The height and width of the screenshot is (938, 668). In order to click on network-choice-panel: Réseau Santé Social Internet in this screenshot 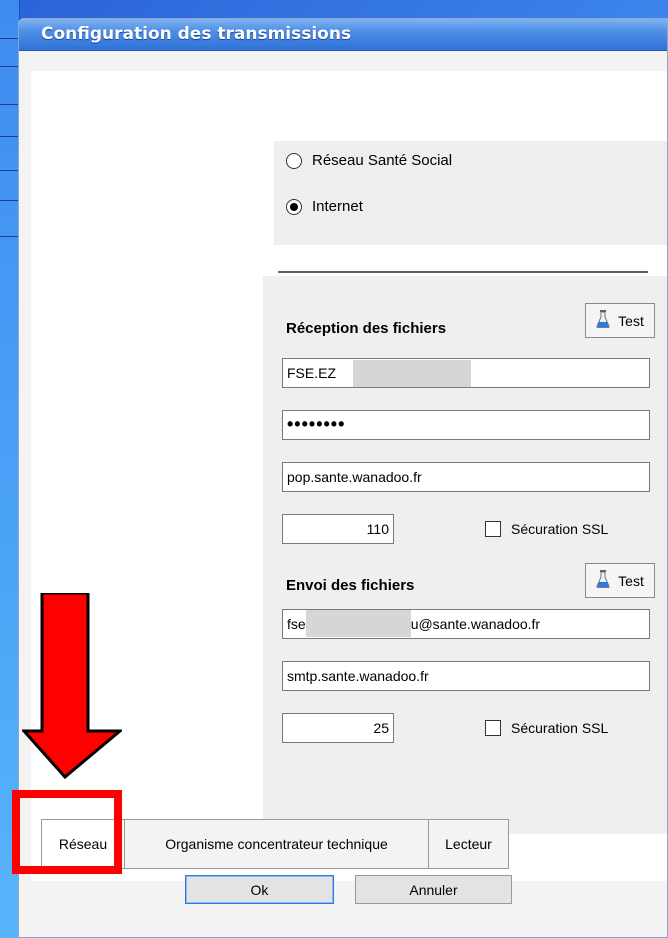, I will do `click(470, 193)`.